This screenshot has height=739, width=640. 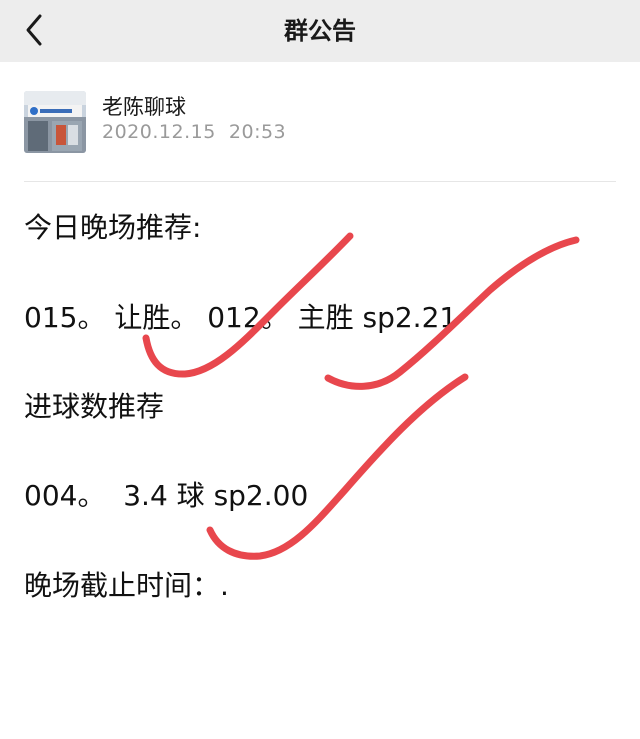 What do you see at coordinates (320, 122) in the screenshot?
I see `author-row: 老陈聊球 2020.12.15 20:53` at bounding box center [320, 122].